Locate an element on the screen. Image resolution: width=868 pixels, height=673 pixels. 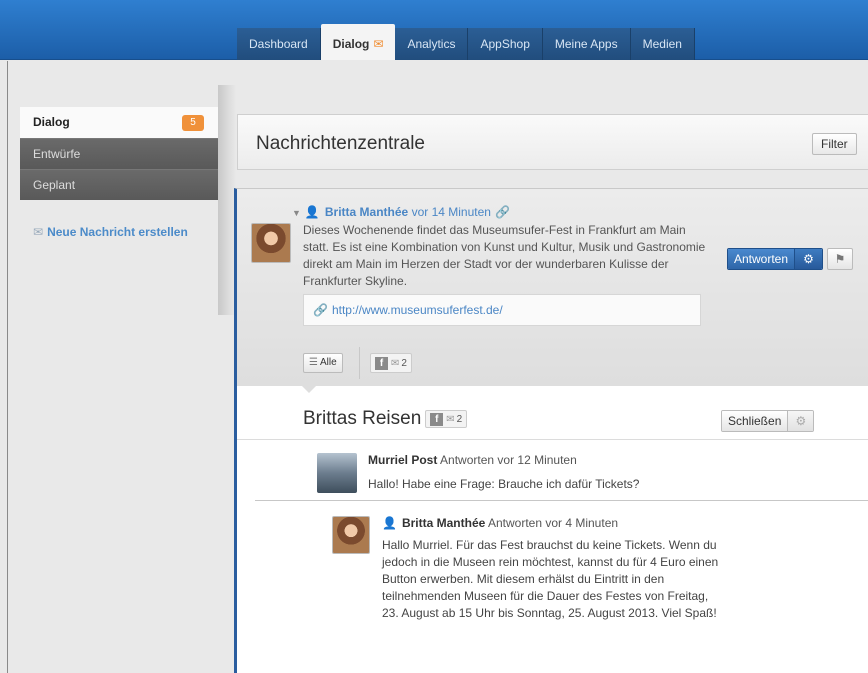
sidebar-item-label: Geplant is located at coordinates (54, 185).